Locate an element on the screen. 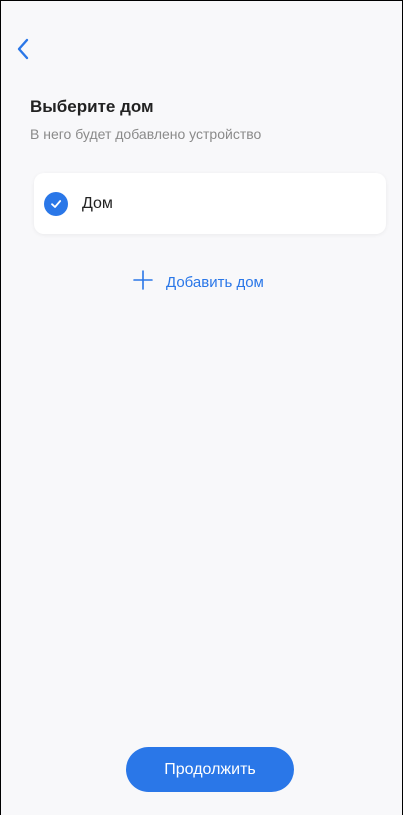 This screenshot has height=815, width=405. page-title: Выберите дом is located at coordinates (92, 106).